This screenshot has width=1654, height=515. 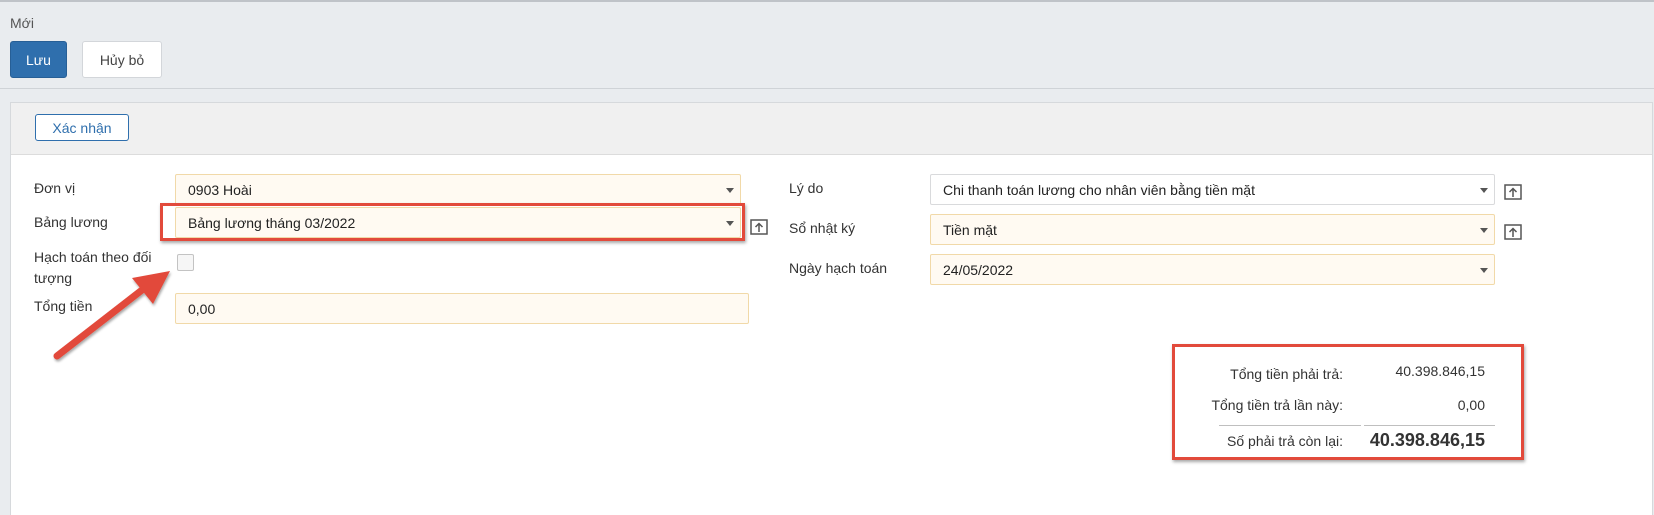 What do you see at coordinates (185, 262) in the screenshot?
I see `hach-toan-checkbox` at bounding box center [185, 262].